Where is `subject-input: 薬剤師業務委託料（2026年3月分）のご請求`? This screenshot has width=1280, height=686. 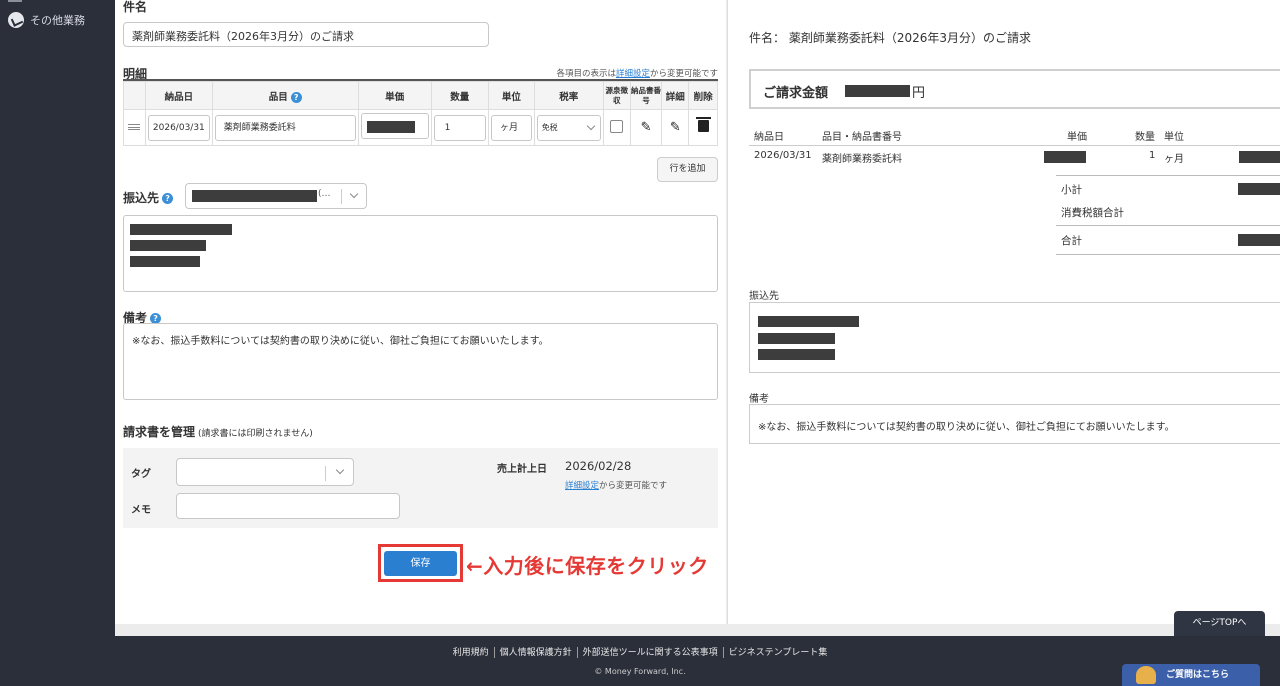 subject-input: 薬剤師業務委託料（2026年3月分）のご請求 is located at coordinates (306, 34).